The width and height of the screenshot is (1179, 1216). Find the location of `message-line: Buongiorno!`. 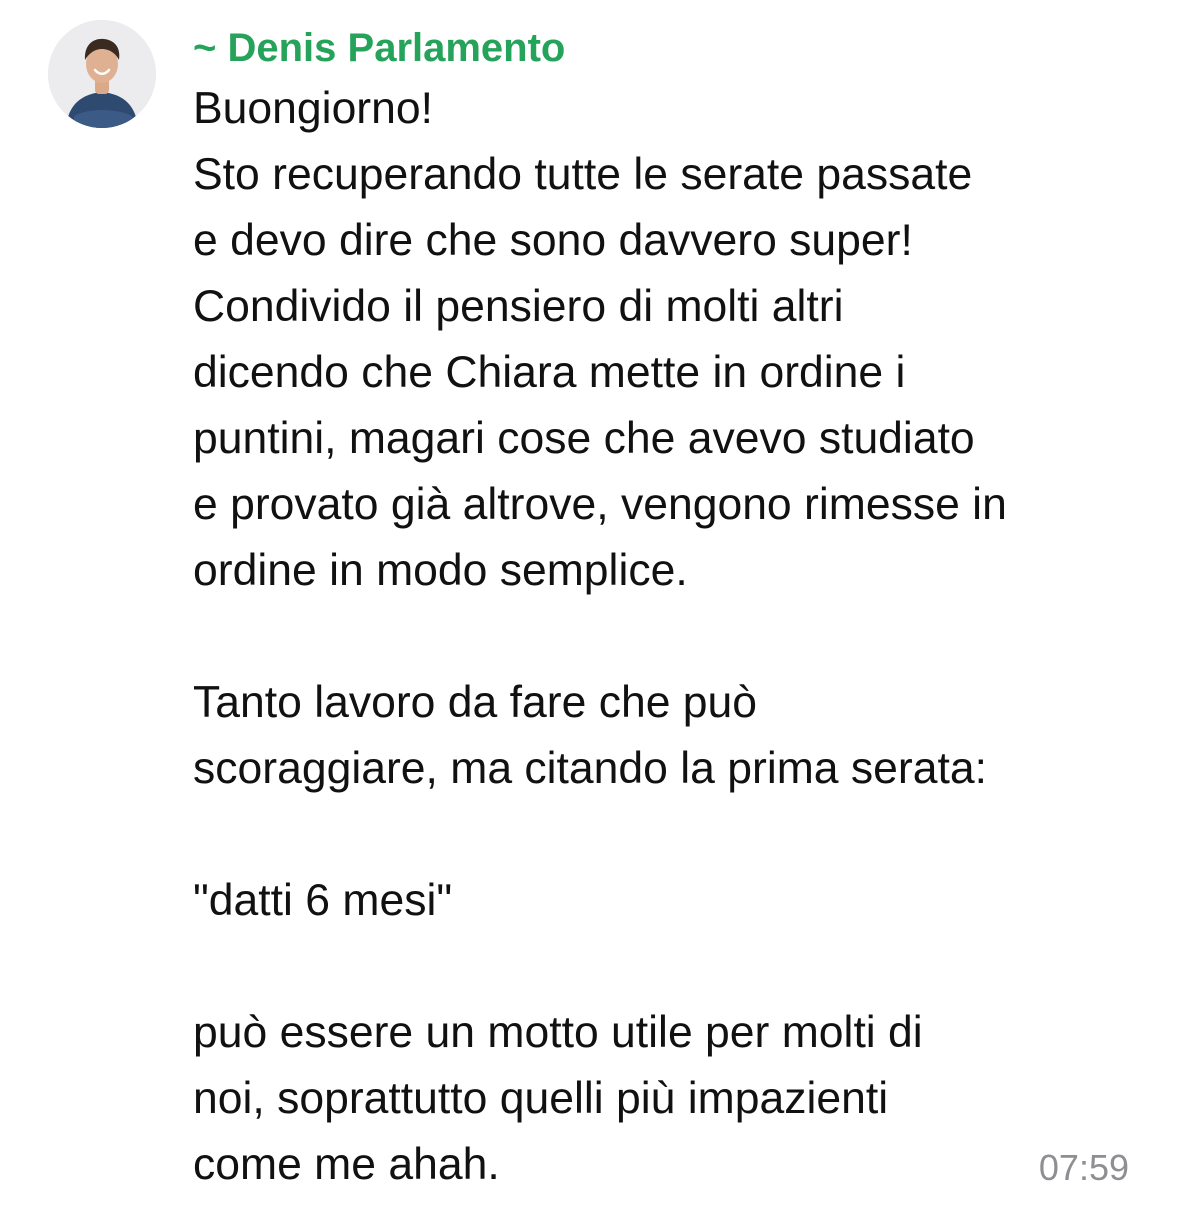

message-line: Buongiorno! is located at coordinates (313, 108).